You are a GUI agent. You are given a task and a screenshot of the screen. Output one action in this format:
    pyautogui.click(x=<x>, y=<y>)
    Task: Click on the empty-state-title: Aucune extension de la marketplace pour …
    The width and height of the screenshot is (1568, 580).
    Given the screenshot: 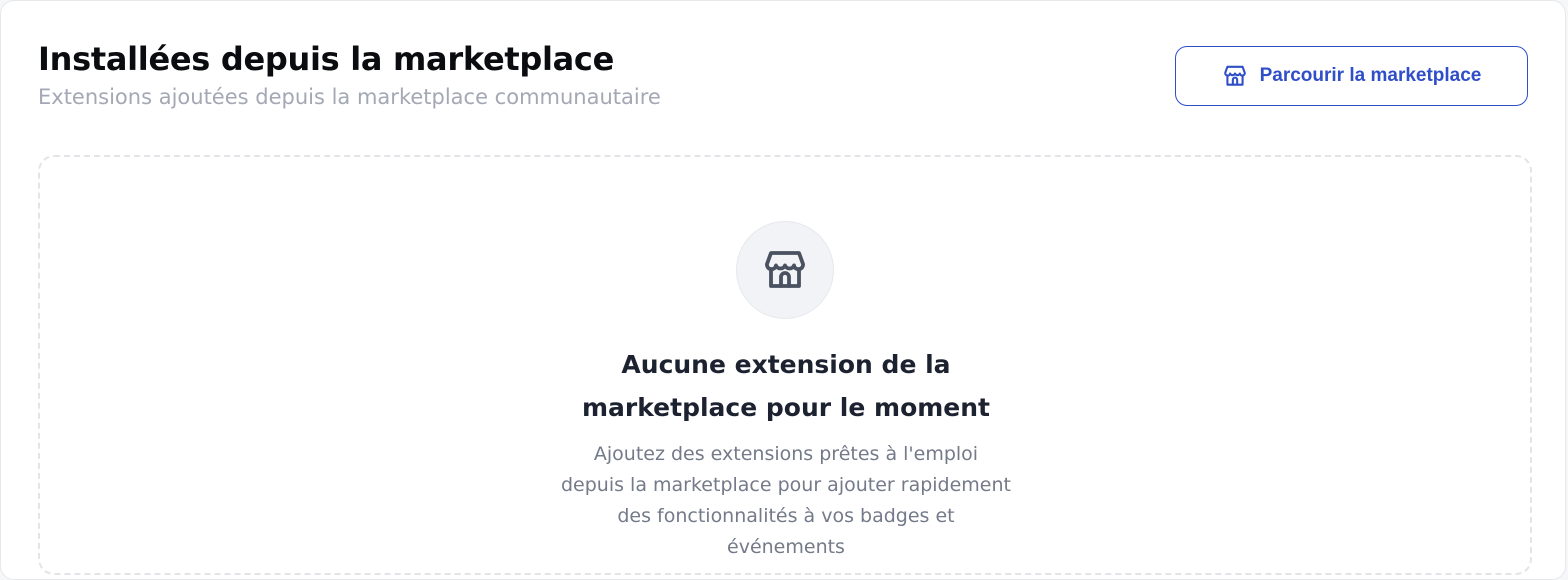 What is the action you would take?
    pyautogui.click(x=786, y=386)
    